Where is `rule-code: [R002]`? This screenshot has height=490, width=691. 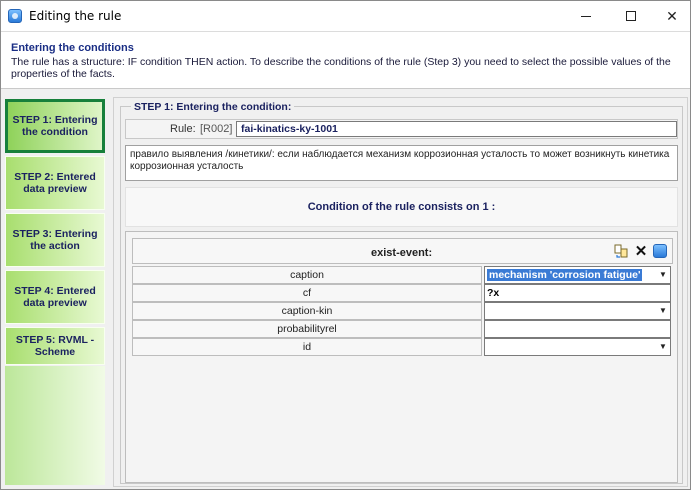 rule-code: [R002] is located at coordinates (216, 129).